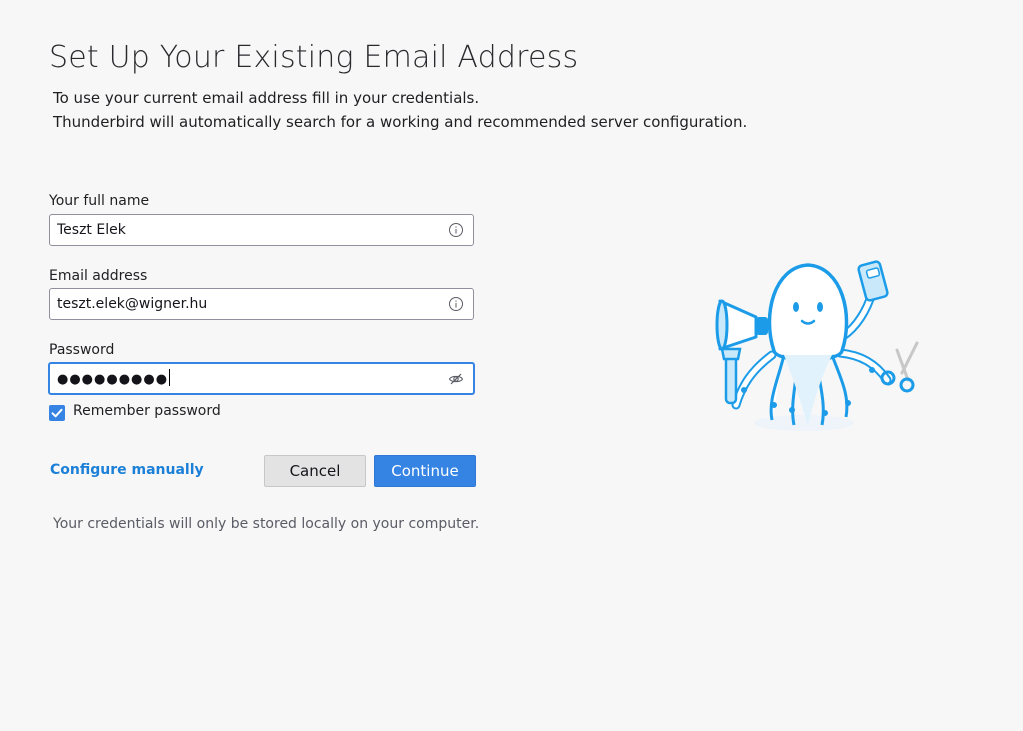 The image size is (1023, 731). What do you see at coordinates (114, 379) in the screenshot?
I see `password-masked-value: ●●●●●●●●●` at bounding box center [114, 379].